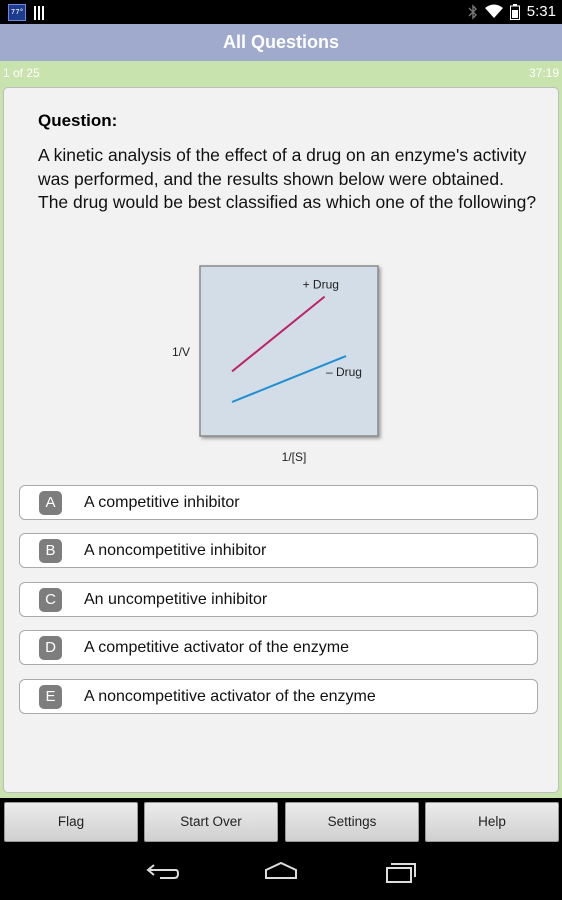 The image size is (562, 900). Describe the element at coordinates (543, 73) in the screenshot. I see `timer: 37:19` at that location.